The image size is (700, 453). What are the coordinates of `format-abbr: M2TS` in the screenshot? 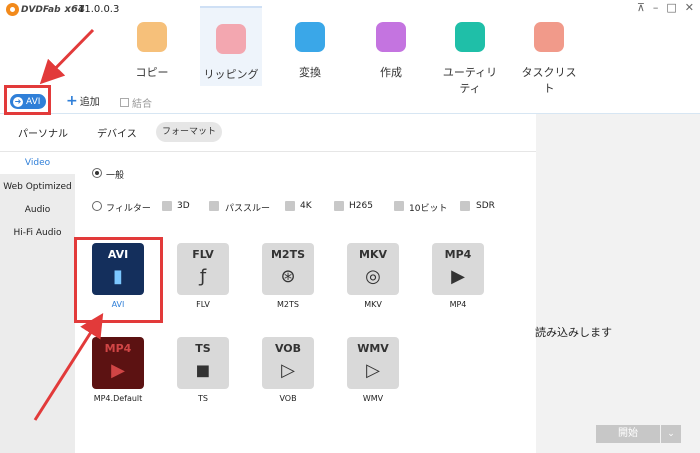 It's located at (288, 254).